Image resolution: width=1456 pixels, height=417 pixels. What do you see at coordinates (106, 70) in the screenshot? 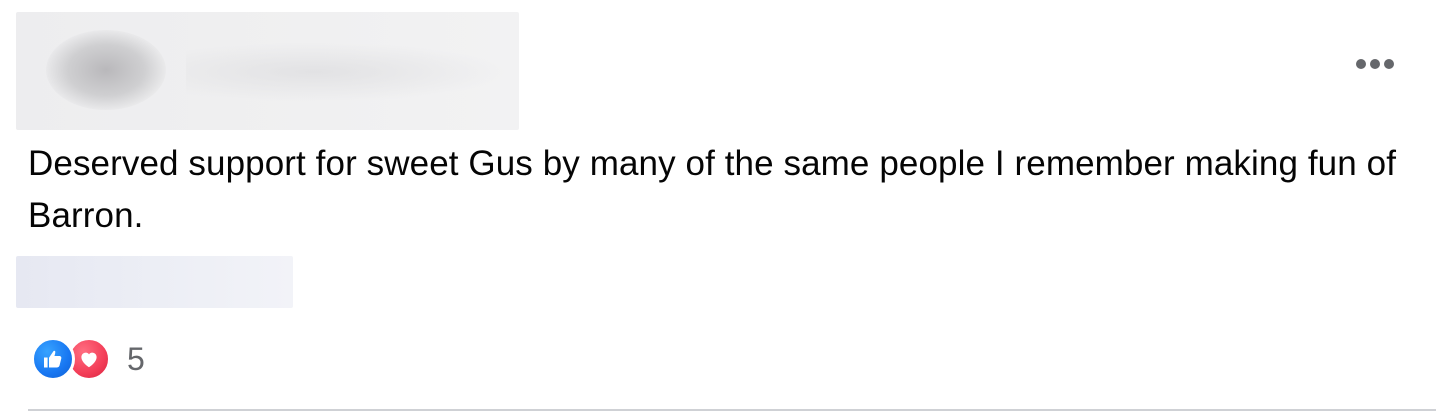
I see `avatar` at bounding box center [106, 70].